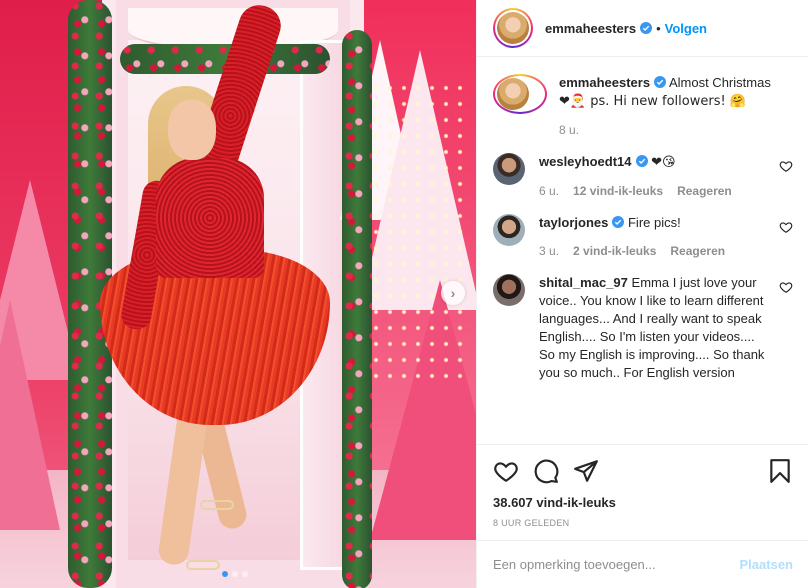 The image size is (808, 588). I want to click on face, so click(192, 130).